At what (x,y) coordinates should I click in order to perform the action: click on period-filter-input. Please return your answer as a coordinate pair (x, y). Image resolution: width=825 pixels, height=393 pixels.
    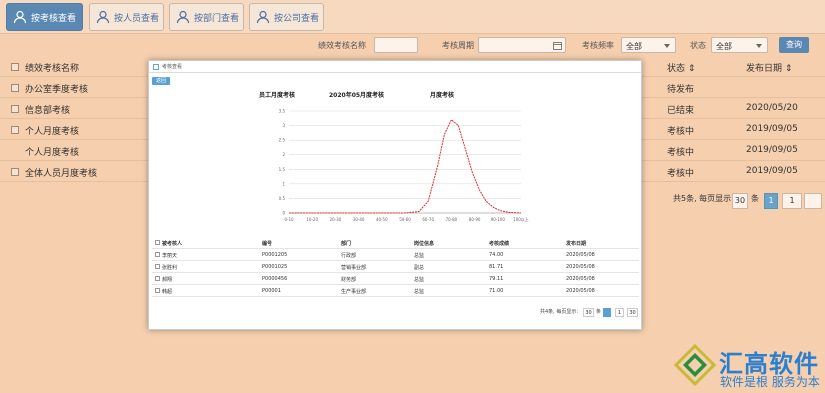
    Looking at the image, I should click on (522, 45).